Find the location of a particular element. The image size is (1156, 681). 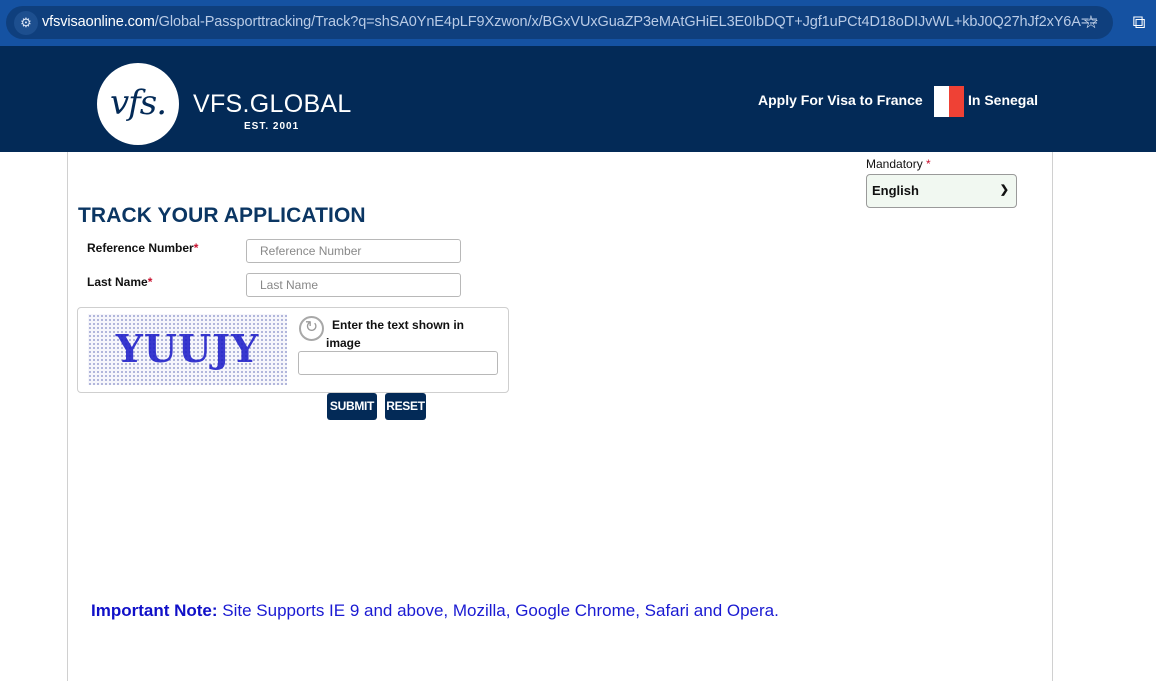

last-name-label-text: Last Name is located at coordinates (117, 282).